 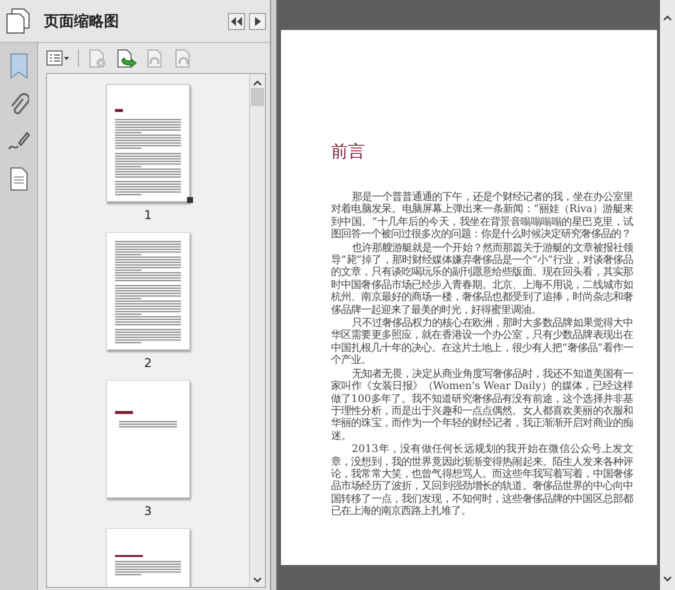 I want to click on scrollbar-thumb, so click(x=257, y=97).